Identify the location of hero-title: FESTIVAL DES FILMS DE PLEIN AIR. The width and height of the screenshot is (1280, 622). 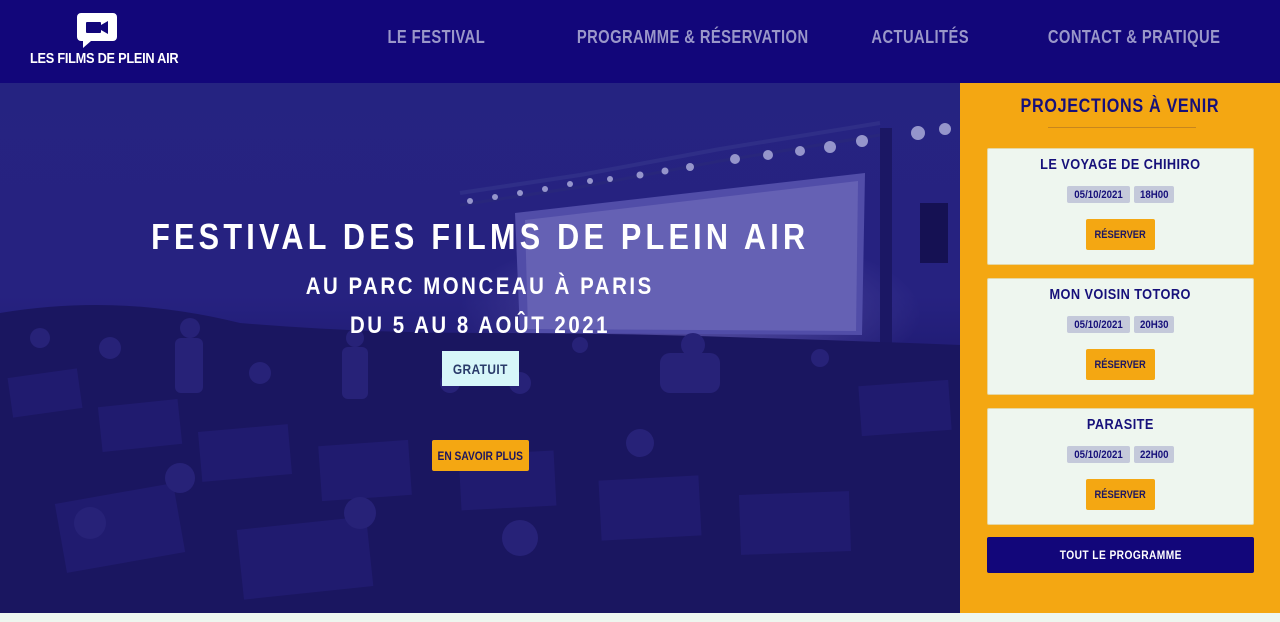
(480, 236).